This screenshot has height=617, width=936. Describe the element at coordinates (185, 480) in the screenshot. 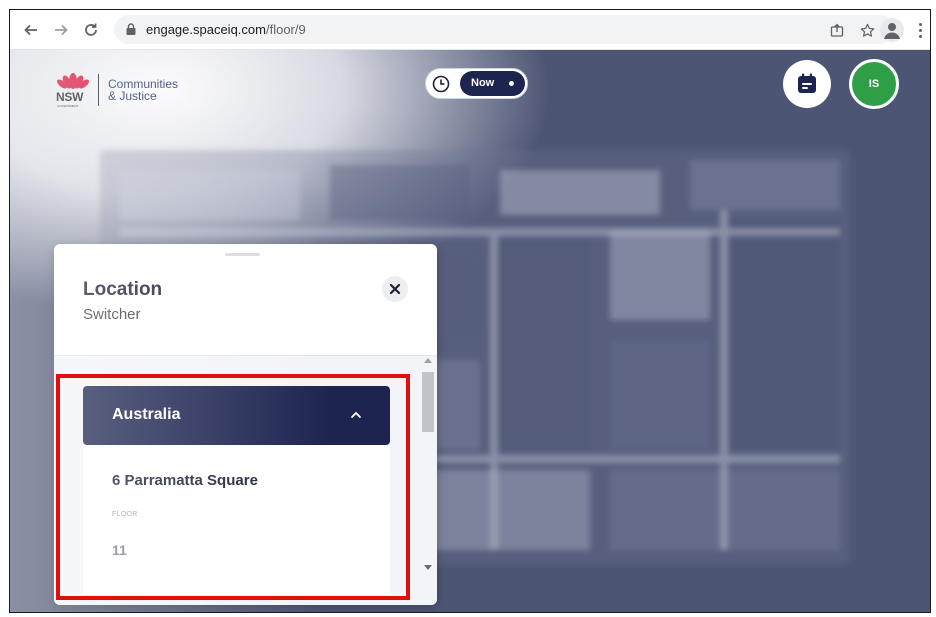

I see `building-name: 6 Parramatta Square` at that location.